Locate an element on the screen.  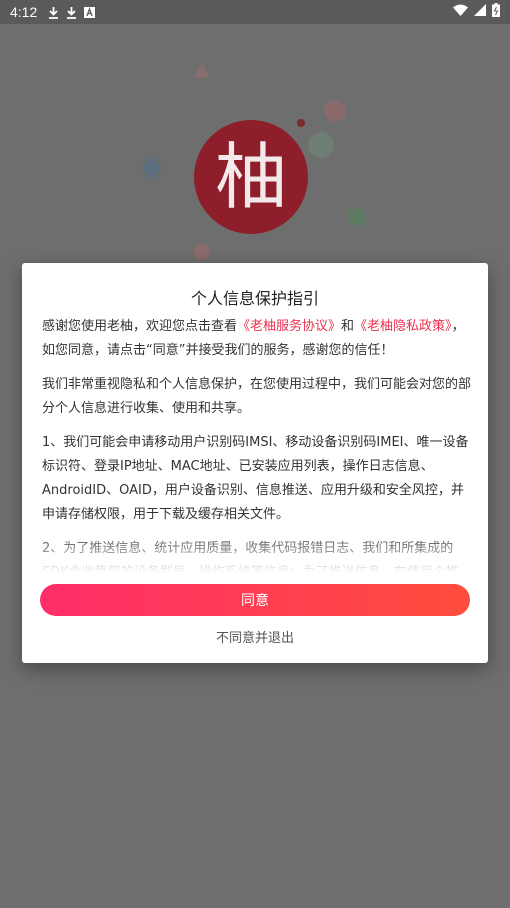
intro-and-text: 和 is located at coordinates (348, 326).